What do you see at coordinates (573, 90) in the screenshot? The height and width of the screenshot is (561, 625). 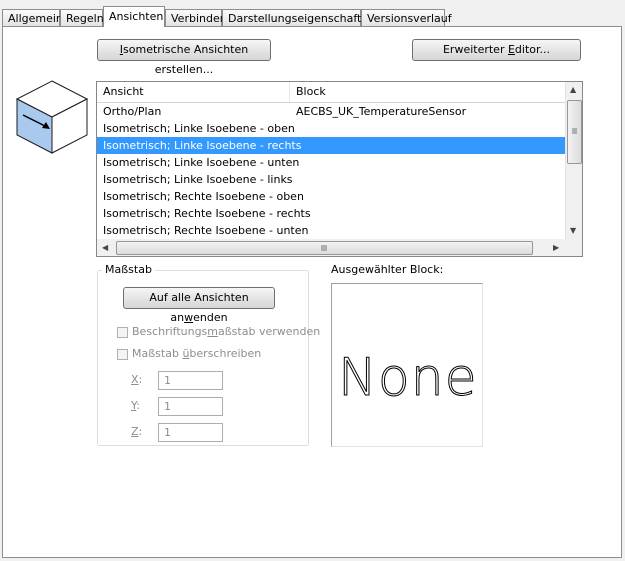 I see `scroll-up-icon: ▲` at bounding box center [573, 90].